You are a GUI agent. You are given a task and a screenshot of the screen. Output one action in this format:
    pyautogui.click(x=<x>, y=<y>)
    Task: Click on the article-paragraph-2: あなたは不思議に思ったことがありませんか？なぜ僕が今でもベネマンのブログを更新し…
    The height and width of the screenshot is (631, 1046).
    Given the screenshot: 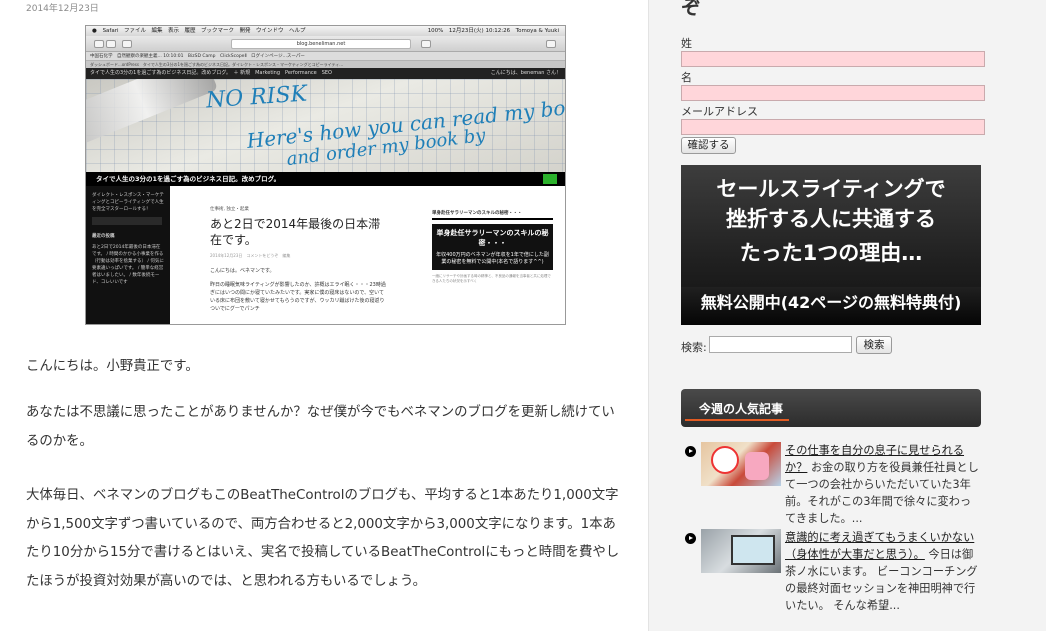 What is the action you would take?
    pyautogui.click(x=320, y=427)
    